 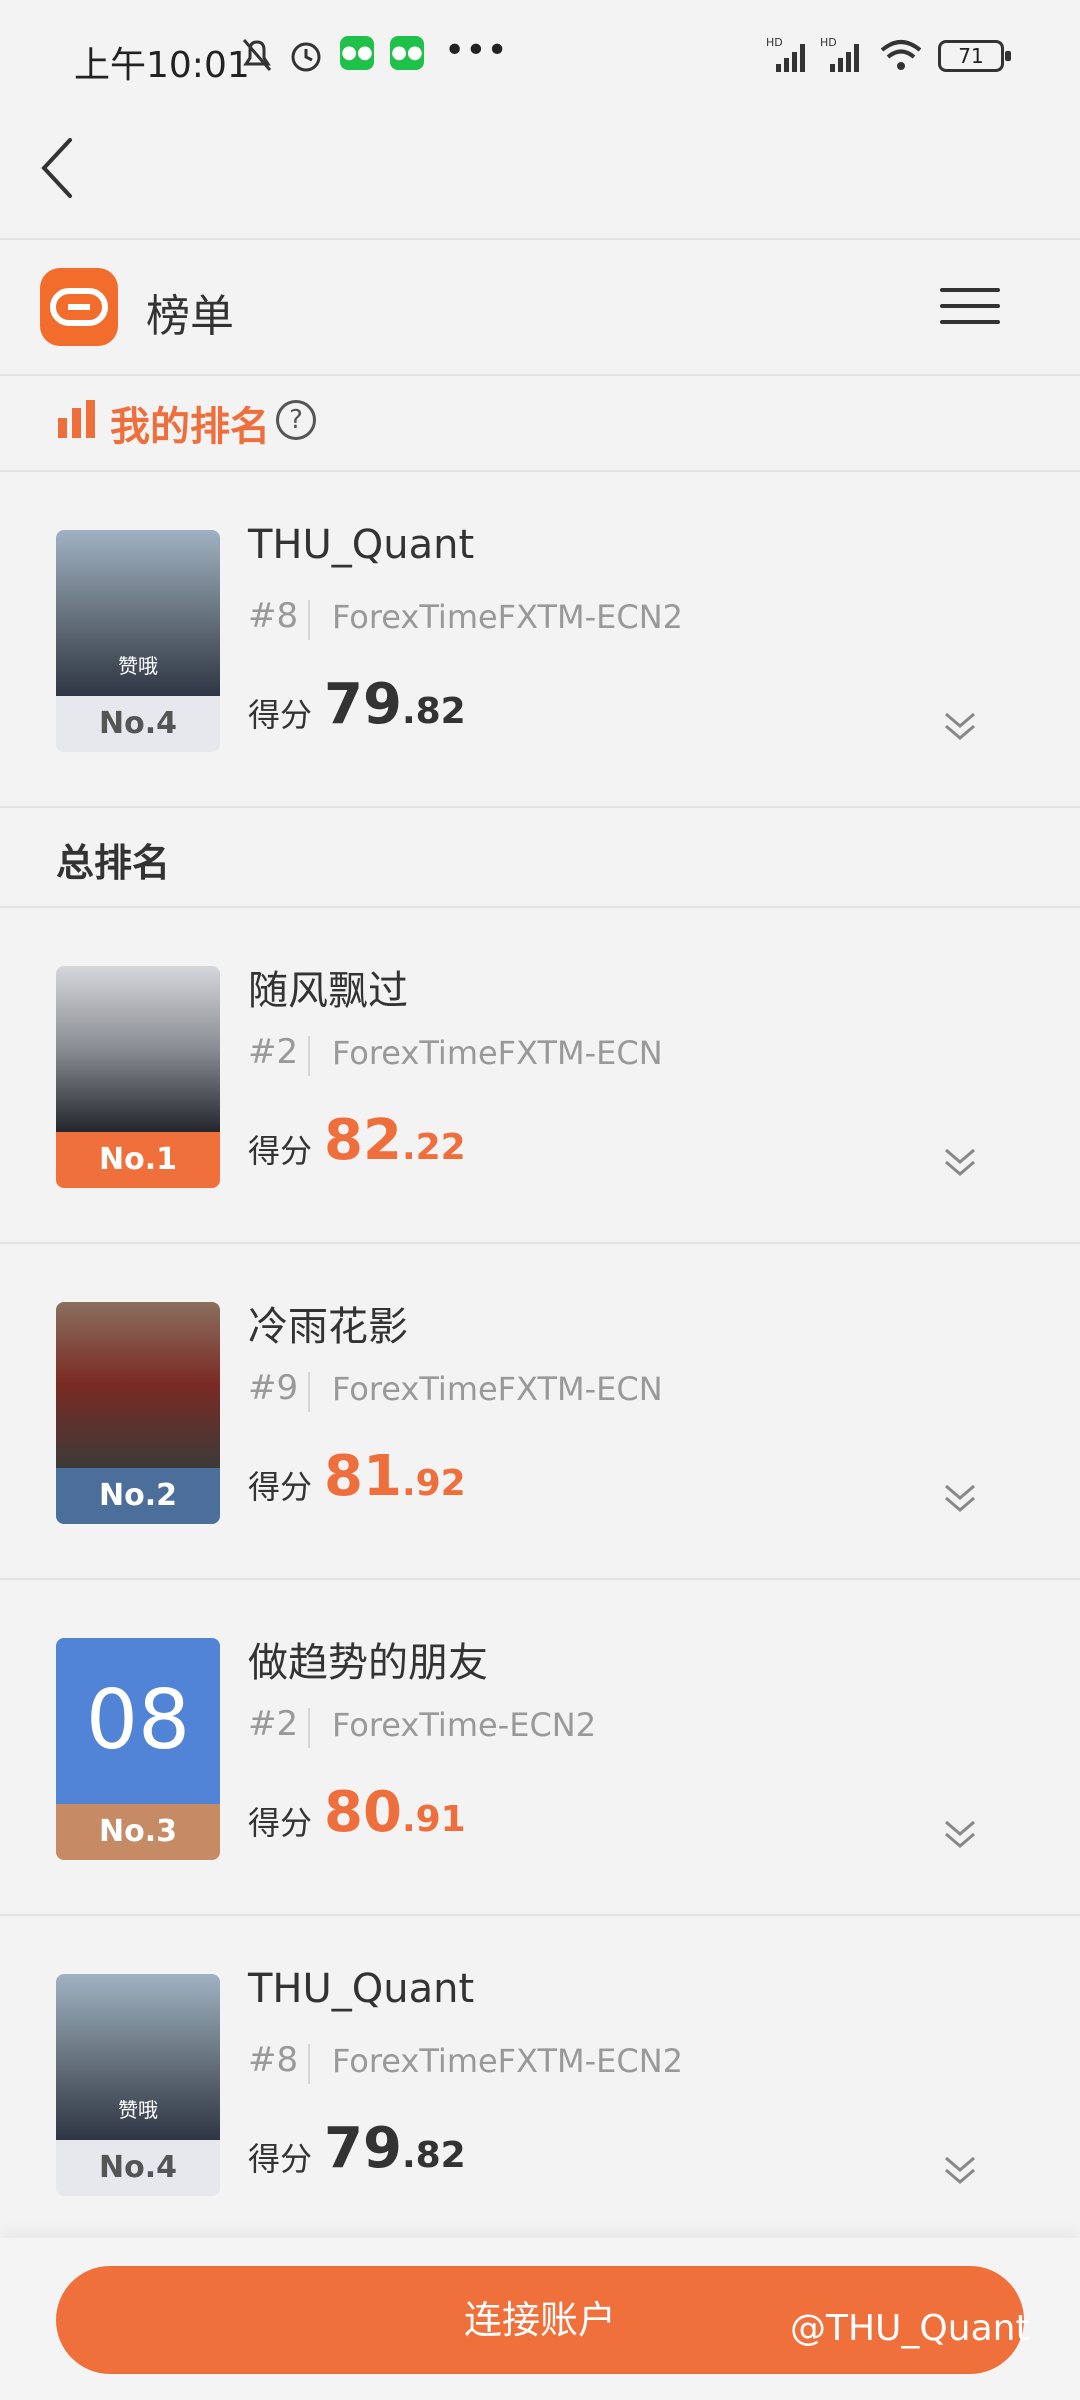 What do you see at coordinates (540, 1075) in the screenshot?
I see `ranking-card-1: No.1 随风飘过 #2 ForexTimeFXTM-ECN 得分 82.22` at bounding box center [540, 1075].